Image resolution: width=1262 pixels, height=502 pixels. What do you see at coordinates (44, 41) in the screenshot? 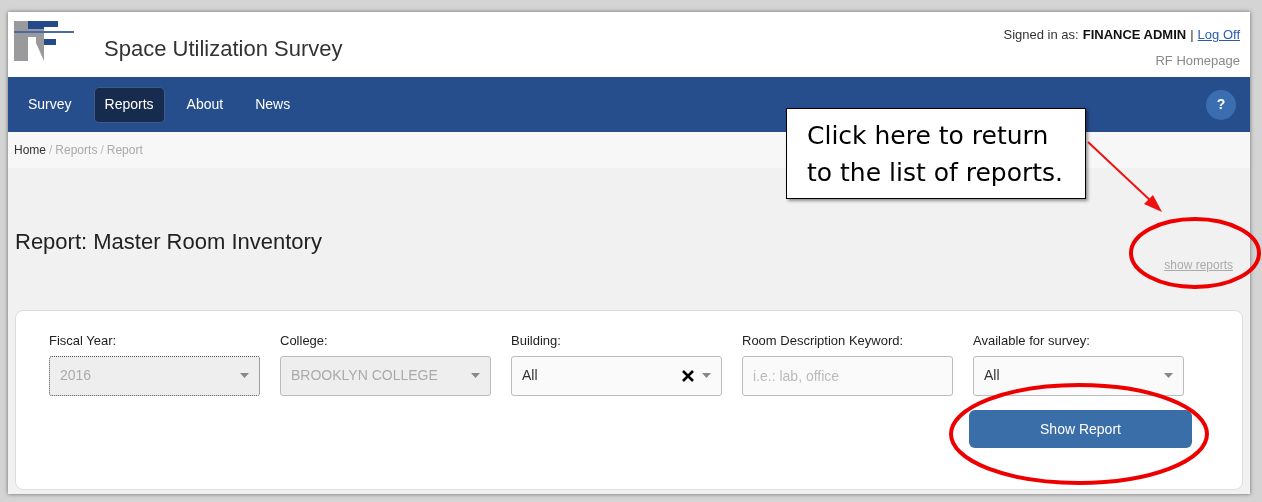
I see `logo-icon` at bounding box center [44, 41].